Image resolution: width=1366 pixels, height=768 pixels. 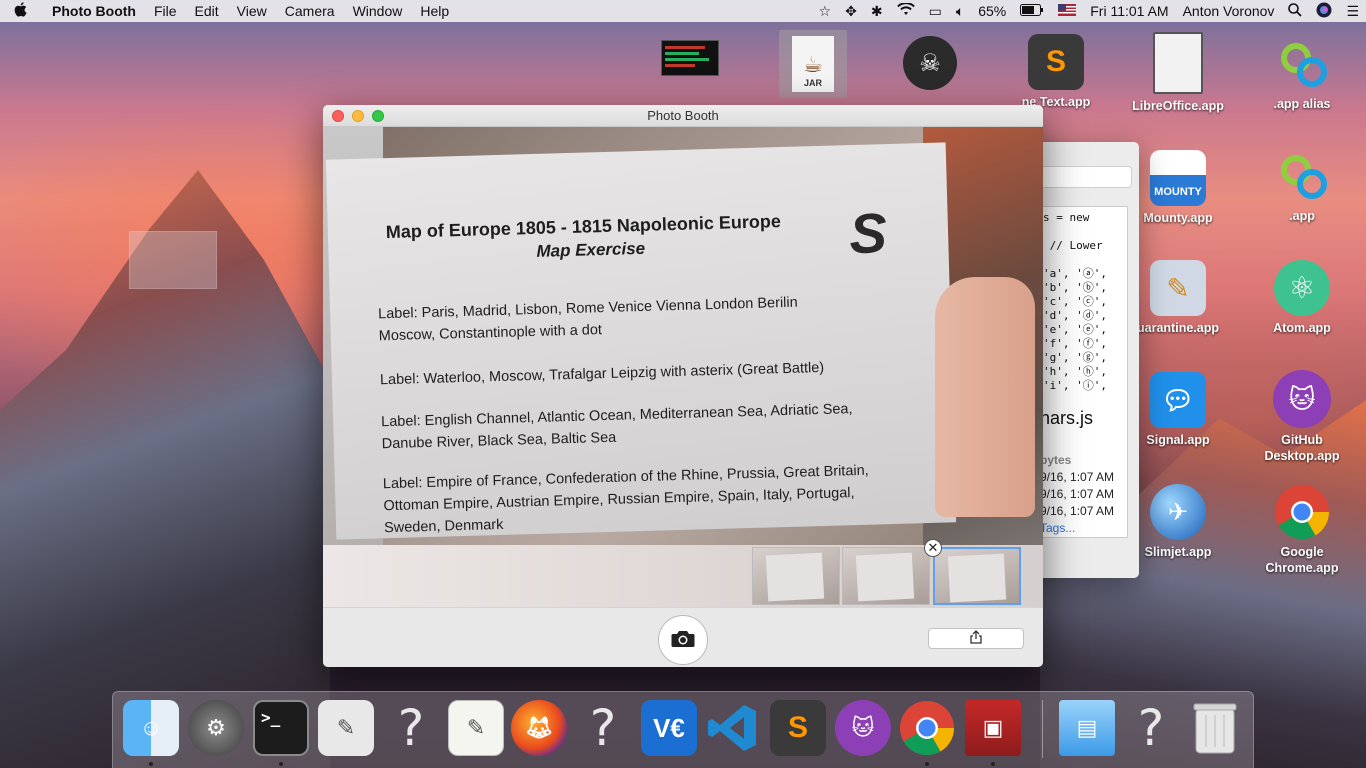 I want to click on desktop-icon-atom: ⚛︎ Atom.app, so click(x=1302, y=298).